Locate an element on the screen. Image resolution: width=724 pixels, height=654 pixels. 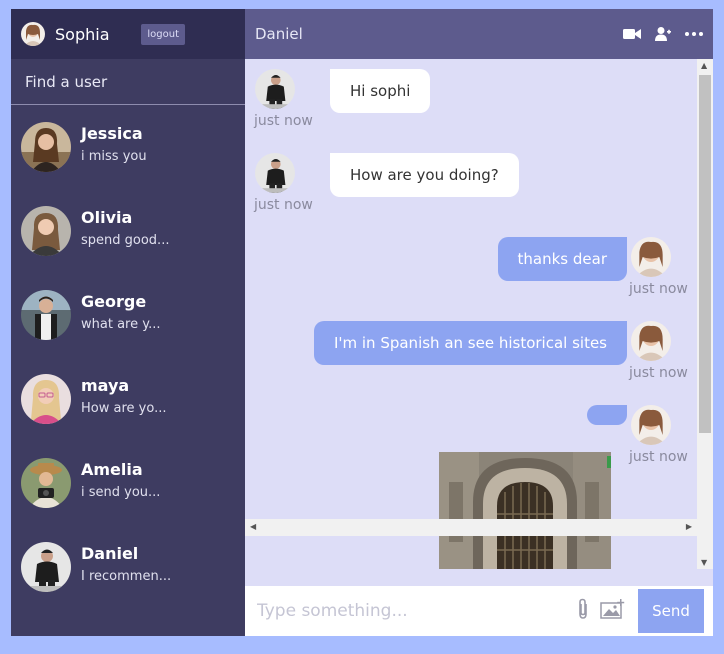
chat-name: maya is located at coordinates (105, 385).